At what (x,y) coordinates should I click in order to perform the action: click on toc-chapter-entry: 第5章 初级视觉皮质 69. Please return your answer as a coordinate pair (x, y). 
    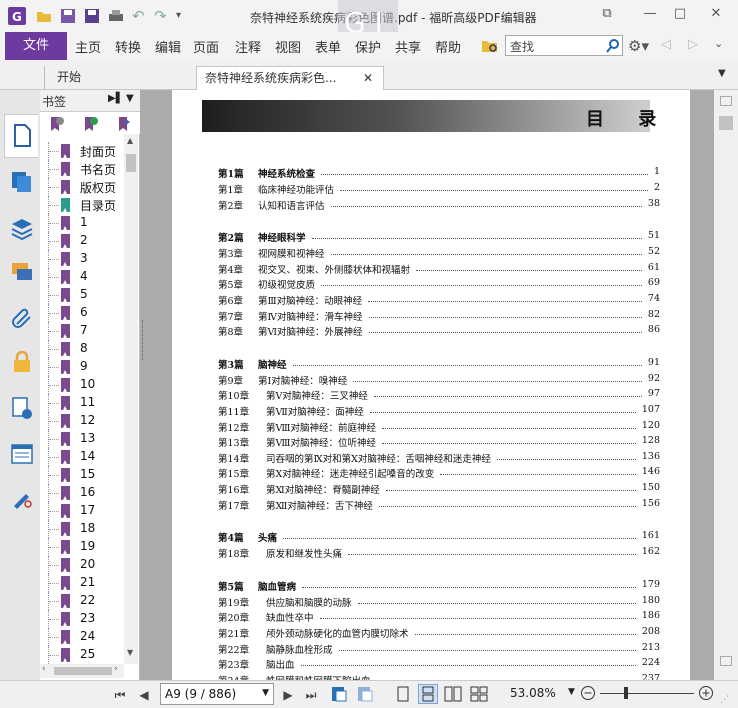
    Looking at the image, I should click on (439, 284).